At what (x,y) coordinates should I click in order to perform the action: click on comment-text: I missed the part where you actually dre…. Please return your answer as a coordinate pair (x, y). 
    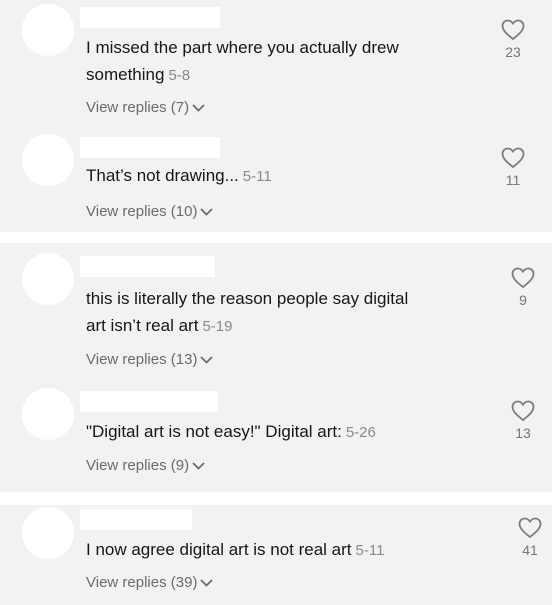
    Looking at the image, I should click on (242, 61).